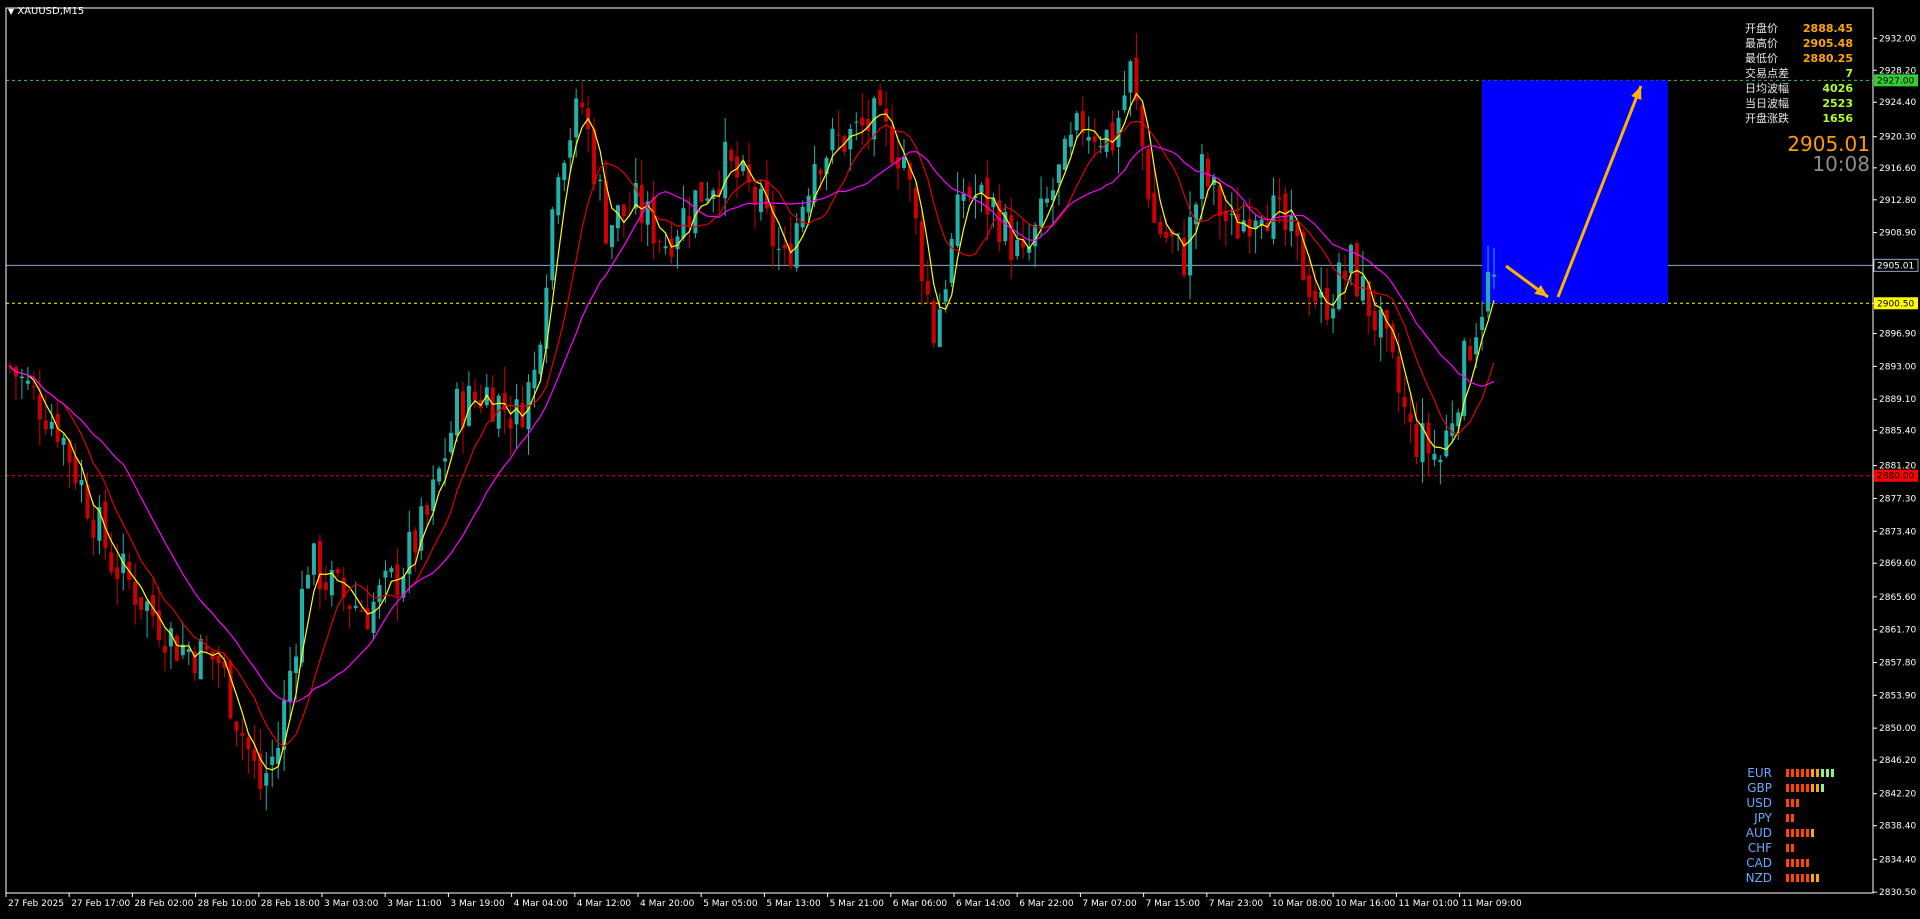 The height and width of the screenshot is (919, 1920). Describe the element at coordinates (1837, 103) in the screenshot. I see `info-value: 2523` at that location.